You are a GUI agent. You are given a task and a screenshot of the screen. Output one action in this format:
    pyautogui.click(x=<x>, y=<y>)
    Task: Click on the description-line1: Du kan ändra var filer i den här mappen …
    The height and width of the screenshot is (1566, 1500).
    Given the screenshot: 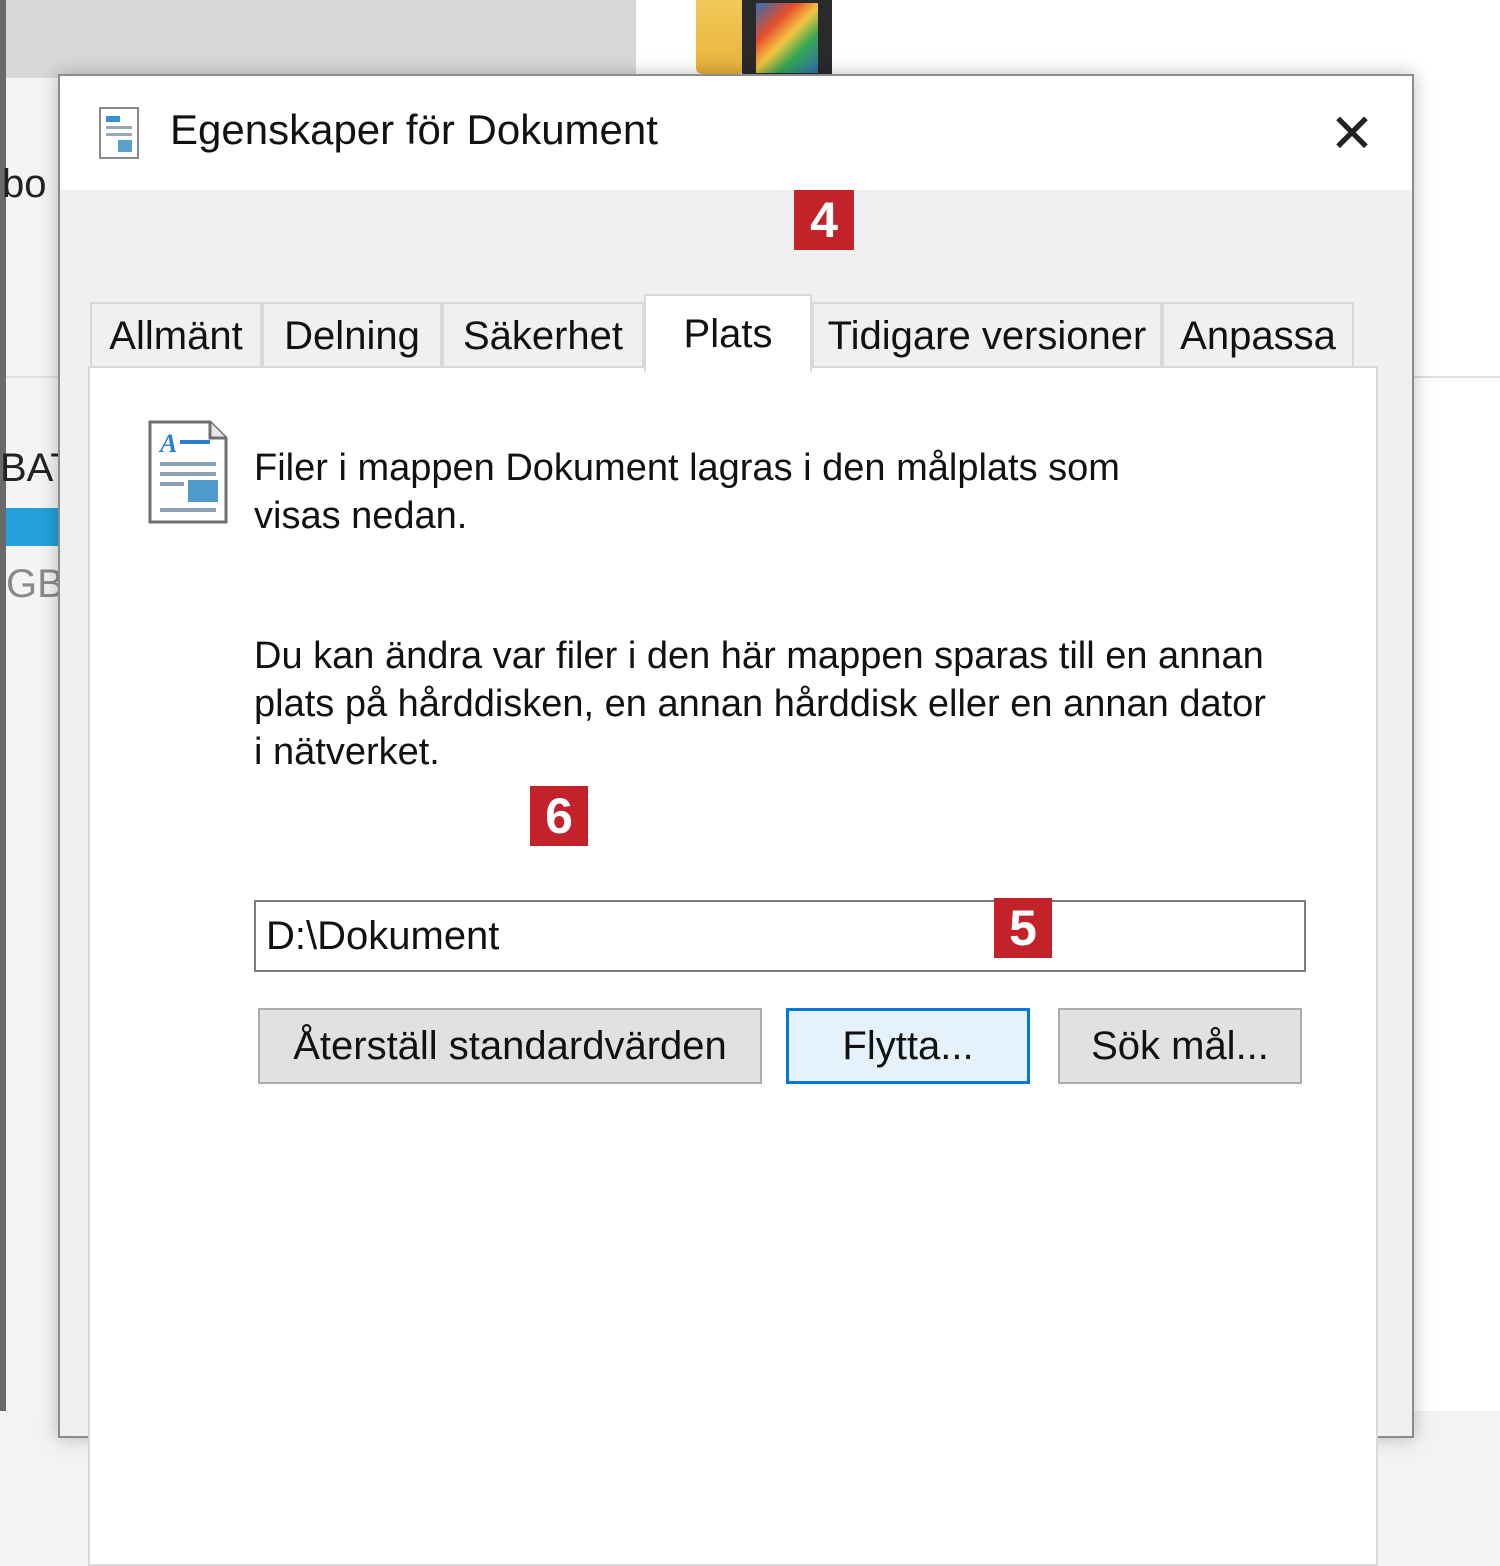 What is the action you would take?
    pyautogui.click(x=759, y=656)
    